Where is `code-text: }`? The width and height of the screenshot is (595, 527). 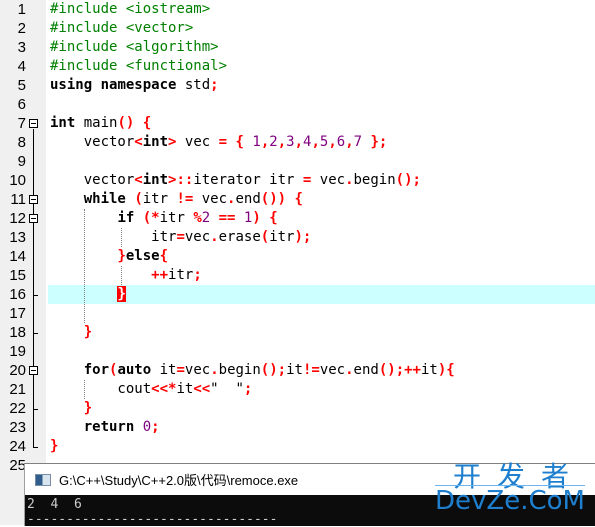
code-text: } is located at coordinates (71, 332).